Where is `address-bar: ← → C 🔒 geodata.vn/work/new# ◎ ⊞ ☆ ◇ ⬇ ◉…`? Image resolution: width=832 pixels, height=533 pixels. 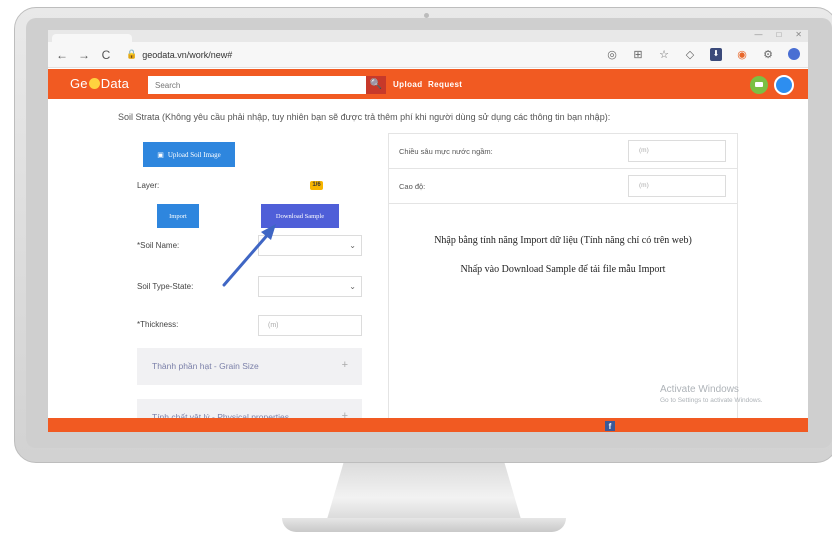
address-bar: ← → C 🔒 geodata.vn/work/new# ◎ ⊞ ☆ ◇ ⬇ ◉… is located at coordinates (428, 55).